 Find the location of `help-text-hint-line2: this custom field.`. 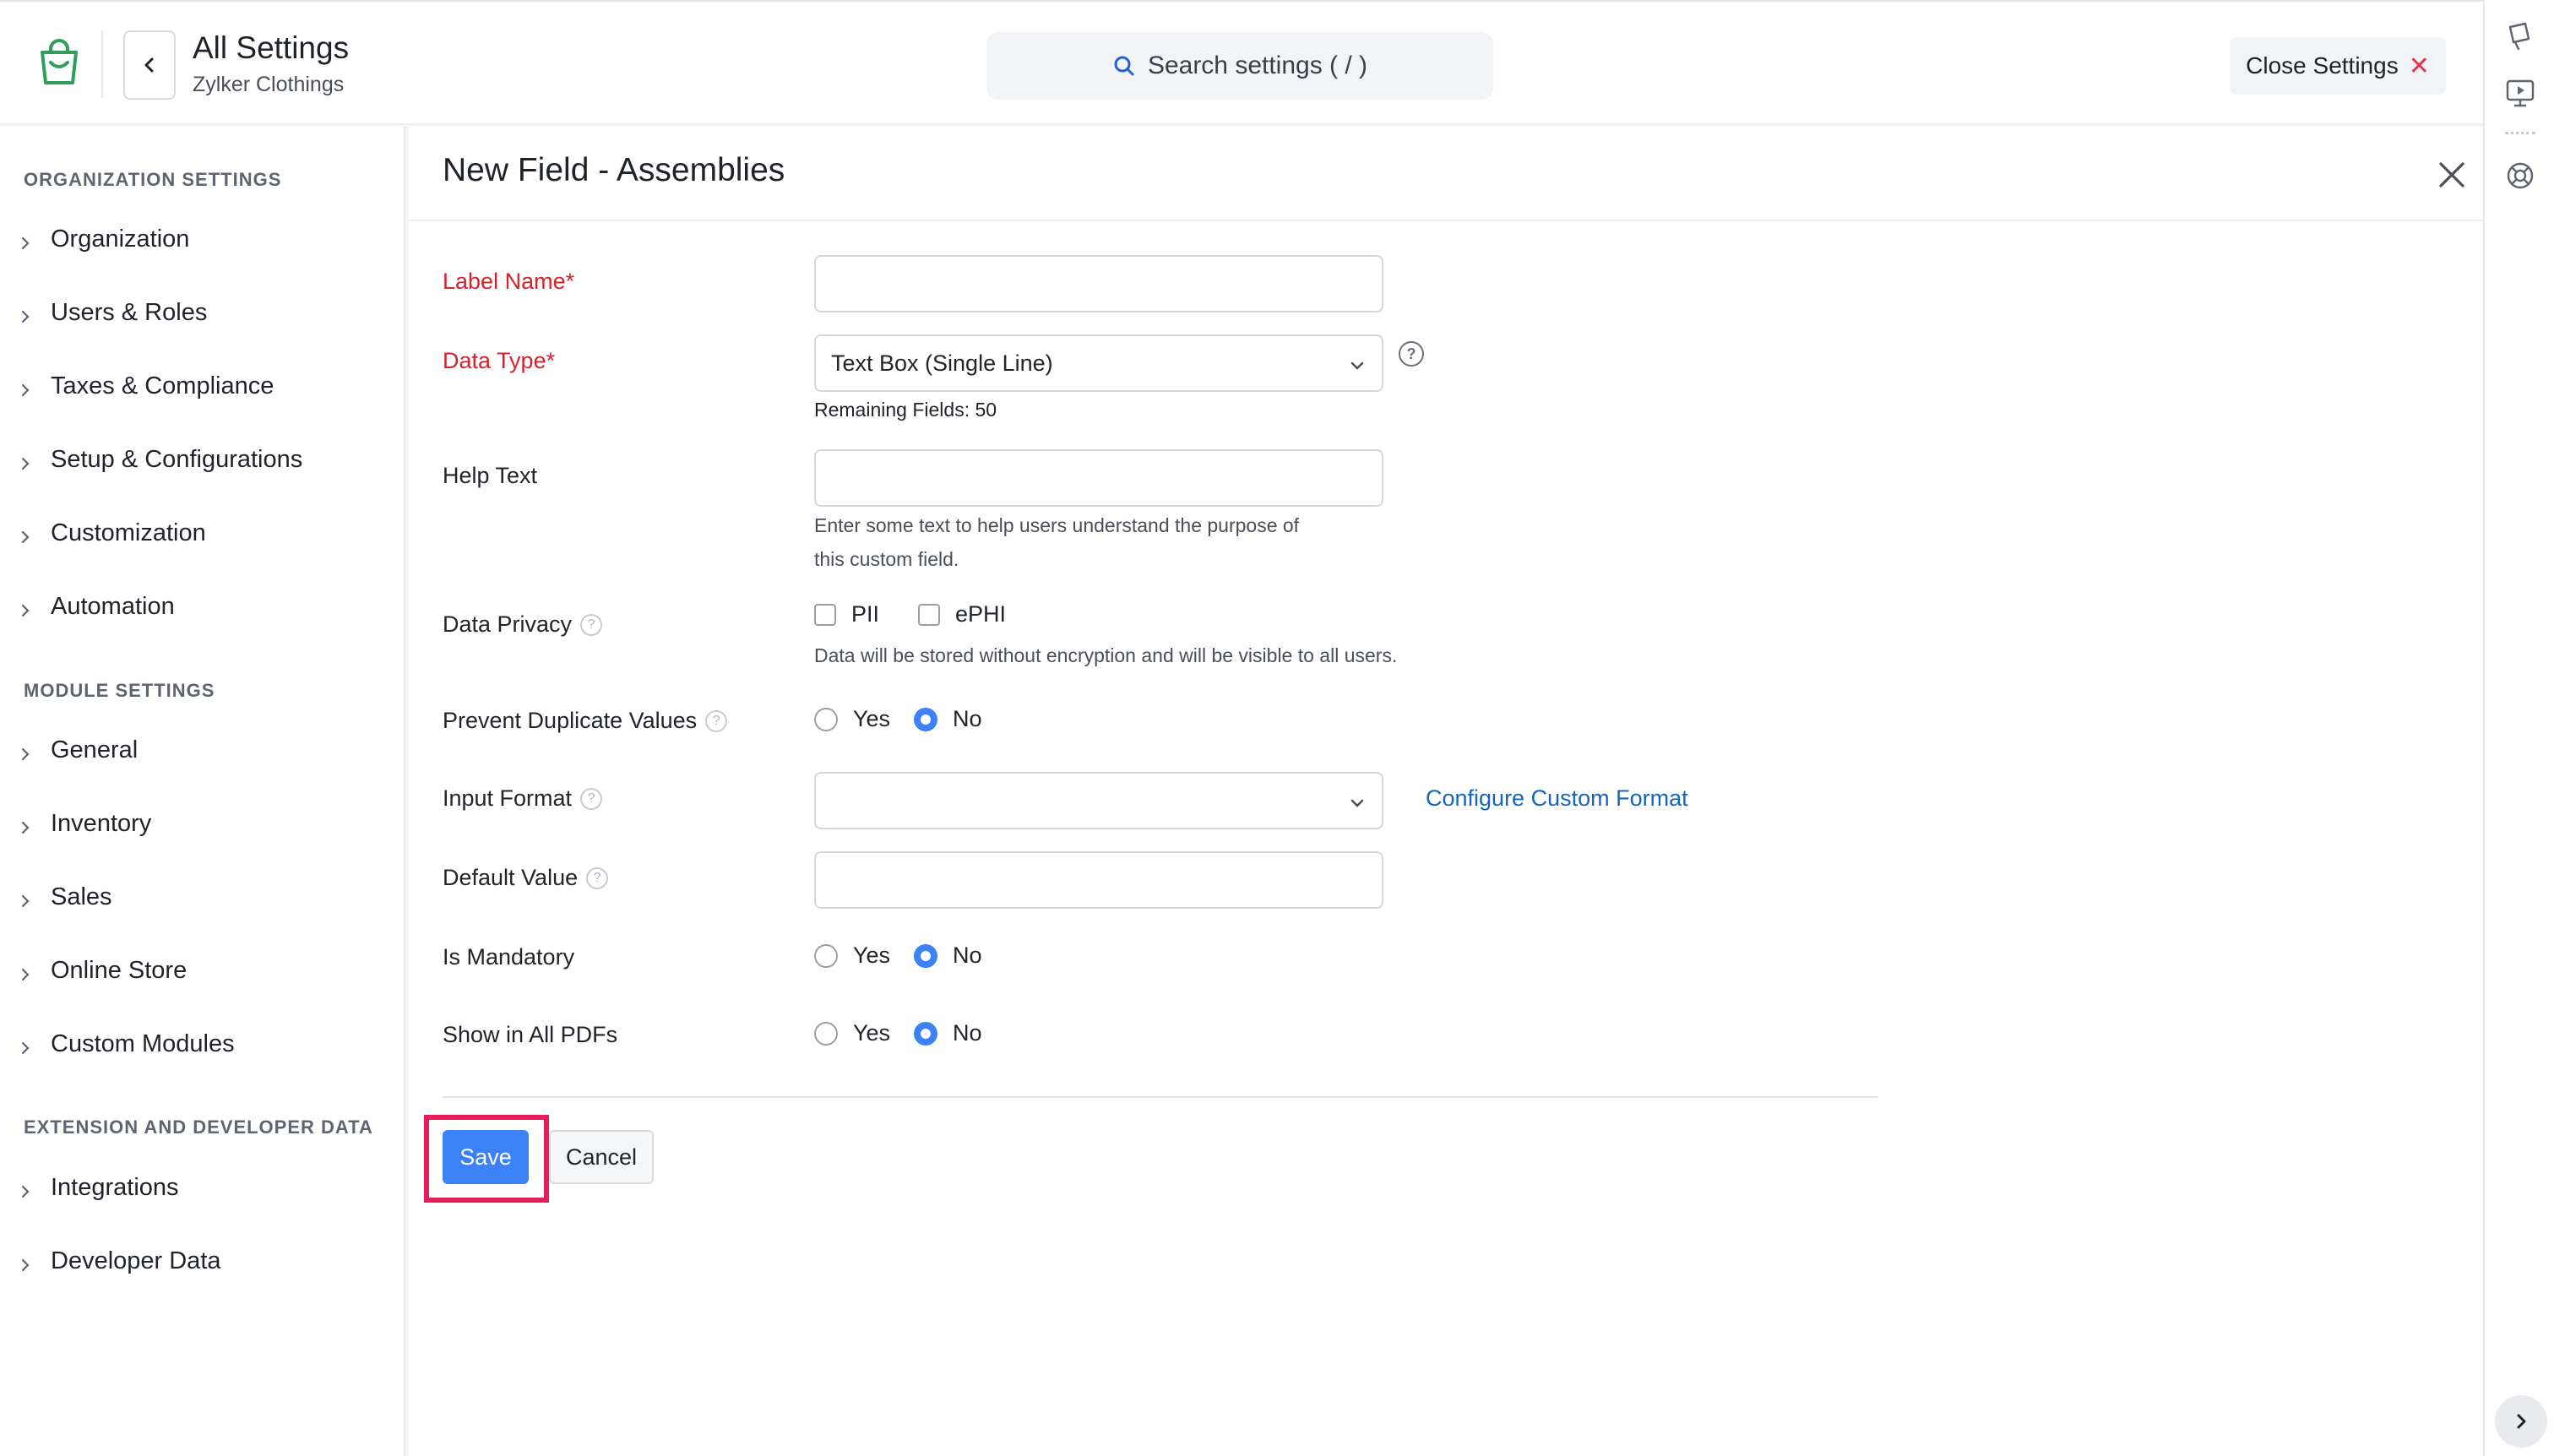

help-text-hint-line2: this custom field. is located at coordinates (886, 559).